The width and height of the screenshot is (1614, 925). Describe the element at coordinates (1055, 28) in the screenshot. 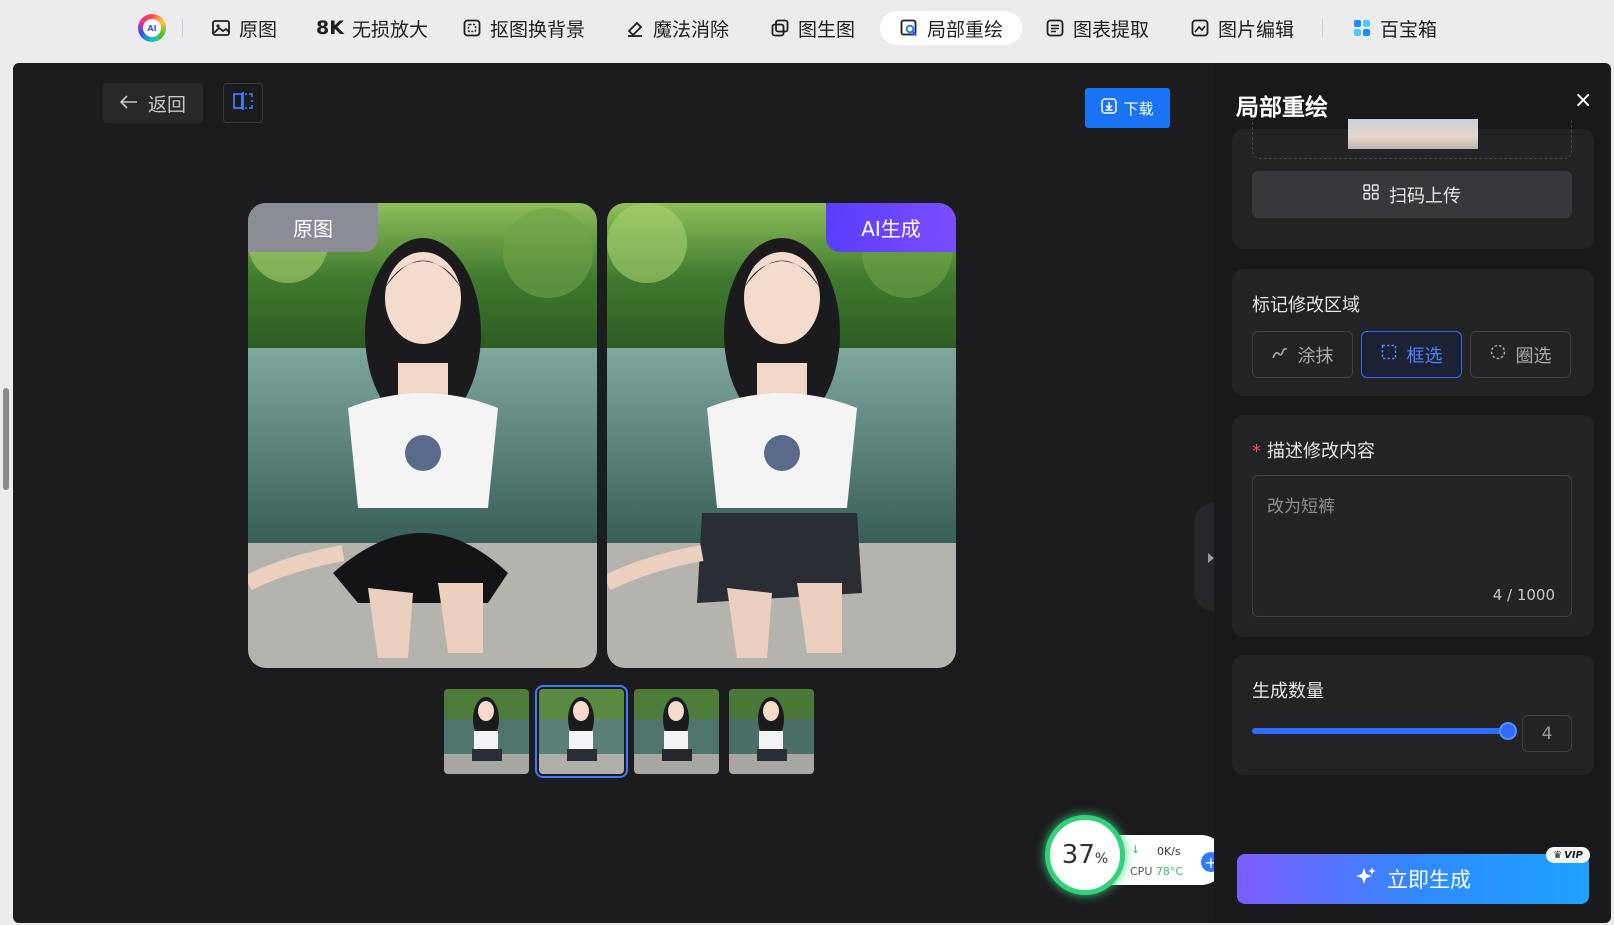

I see `chart-extract-icon` at that location.